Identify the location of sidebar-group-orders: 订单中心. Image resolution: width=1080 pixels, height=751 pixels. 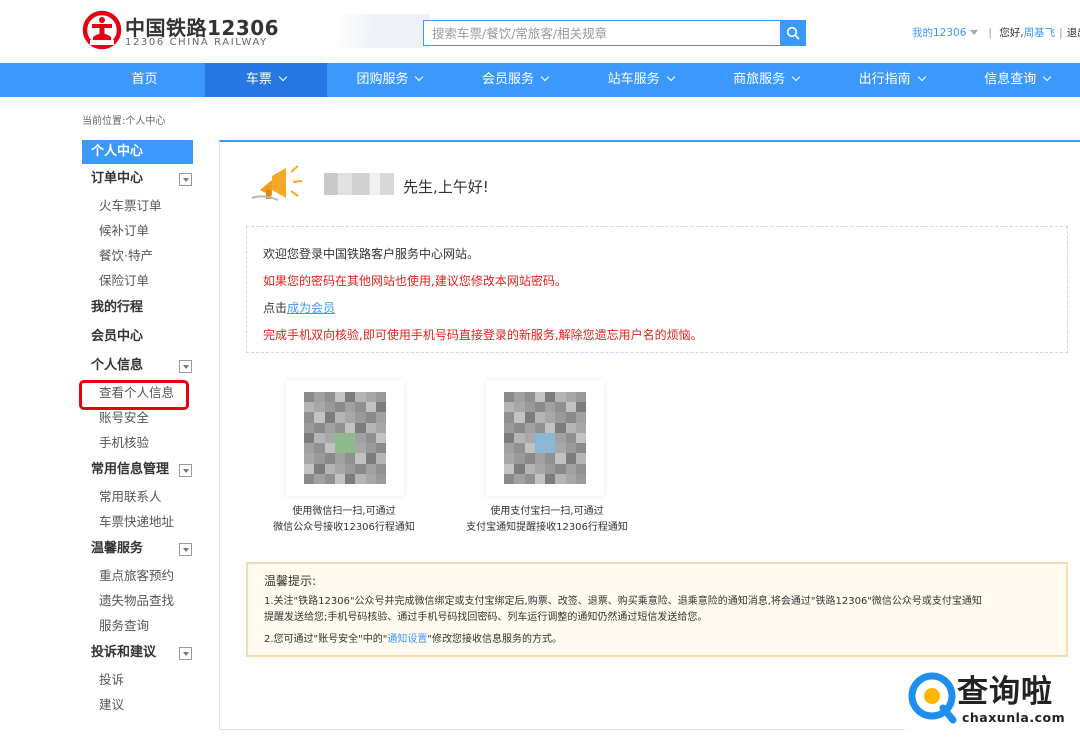
(137, 178).